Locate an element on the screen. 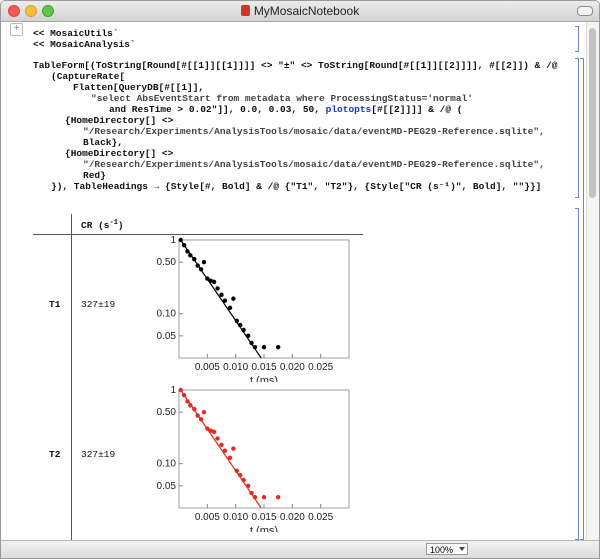 The width and height of the screenshot is (600, 559). input-line-4: (CaptureRate[ is located at coordinates (88, 76).